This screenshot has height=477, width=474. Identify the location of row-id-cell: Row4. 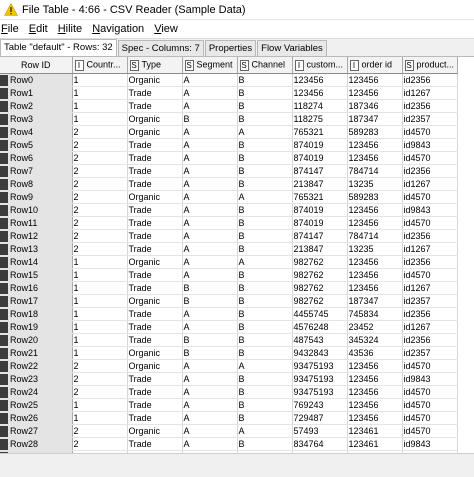
(36, 132).